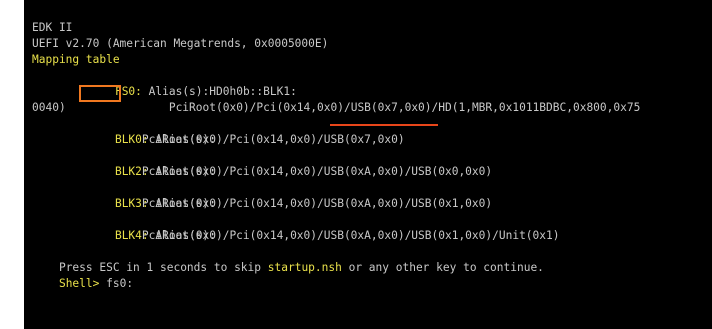 The height and width of the screenshot is (329, 712). I want to click on header-edk: EDK II, so click(52, 27).